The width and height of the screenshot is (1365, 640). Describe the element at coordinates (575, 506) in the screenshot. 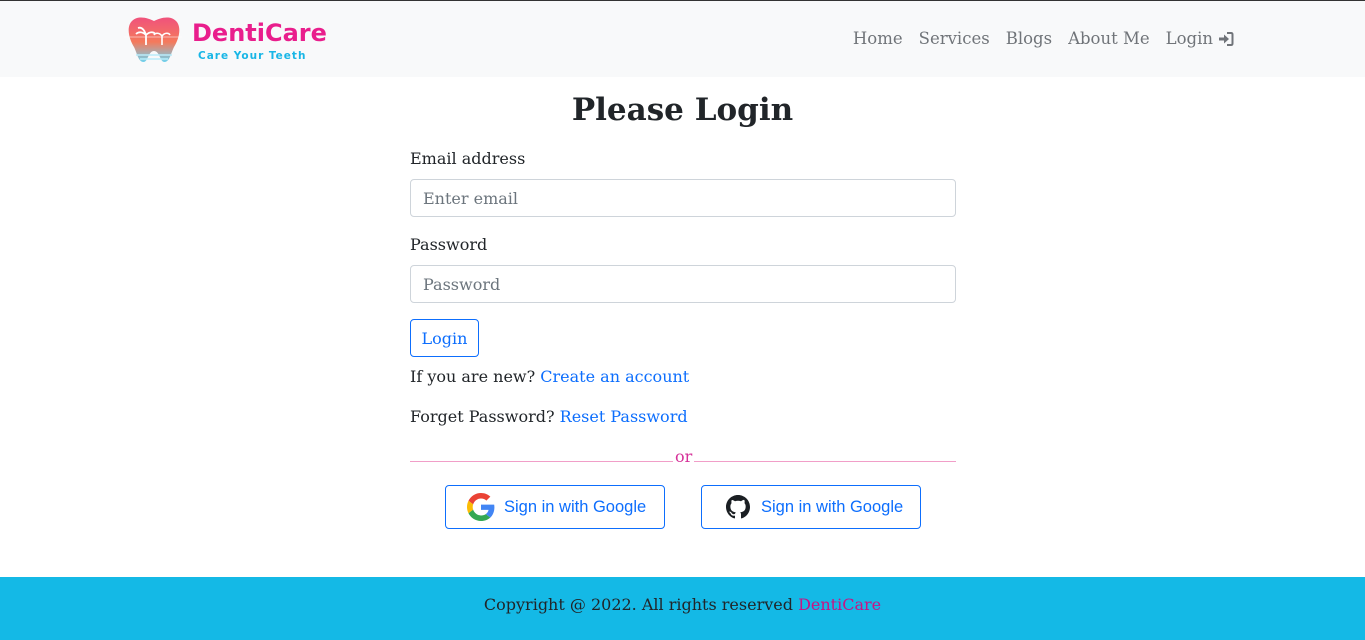

I see `google-signin-label: Sign in with Google` at that location.